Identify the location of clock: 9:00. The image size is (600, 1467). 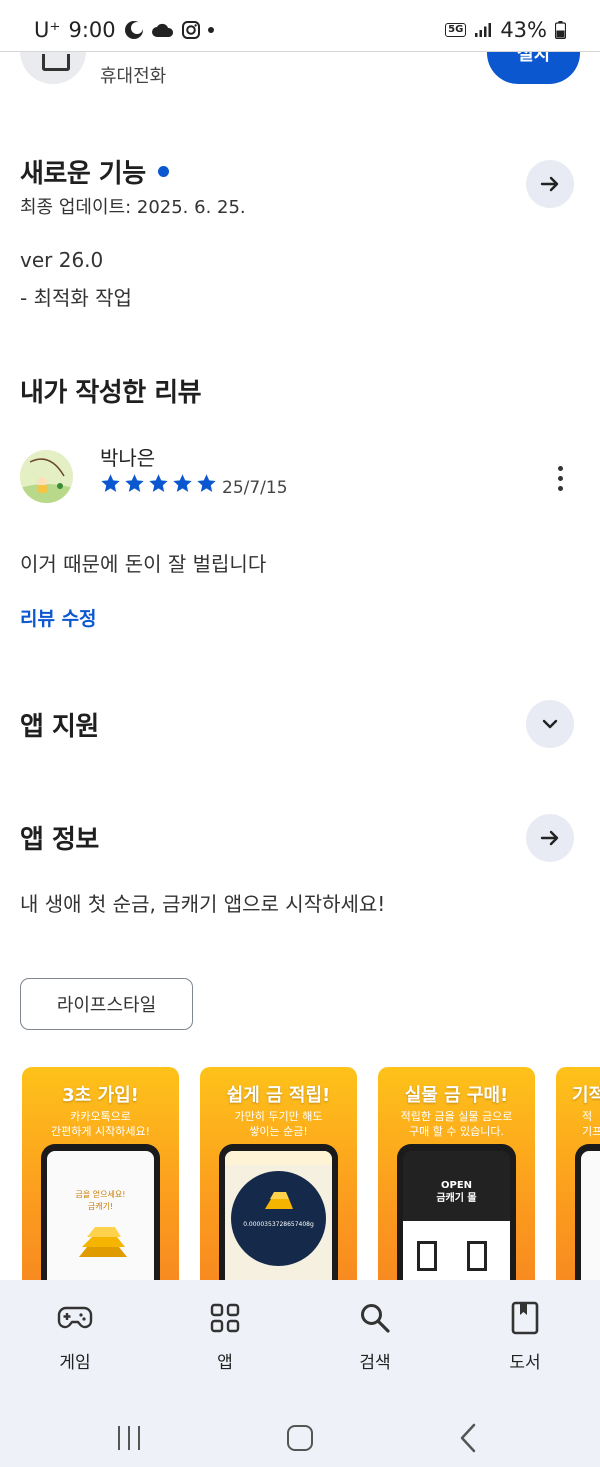
(92, 30).